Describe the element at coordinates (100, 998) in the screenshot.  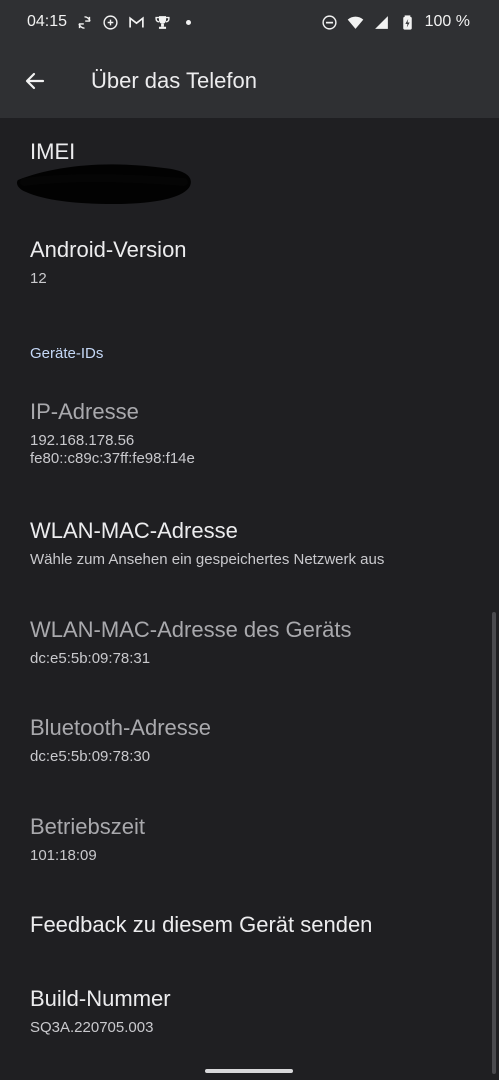
I see `build-number-title: Build-Nummer` at that location.